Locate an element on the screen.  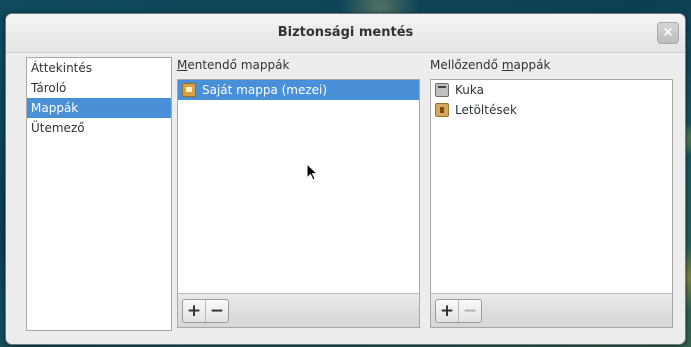
include-folders-label: Mentendő mappák is located at coordinates (233, 65).